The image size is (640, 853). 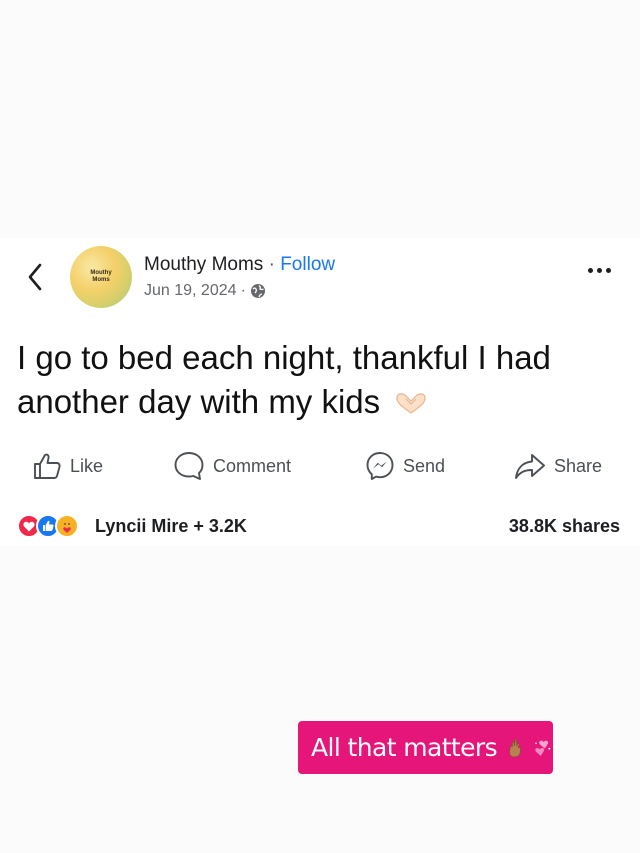 What do you see at coordinates (47, 466) in the screenshot?
I see `thumbs-up-icon` at bounding box center [47, 466].